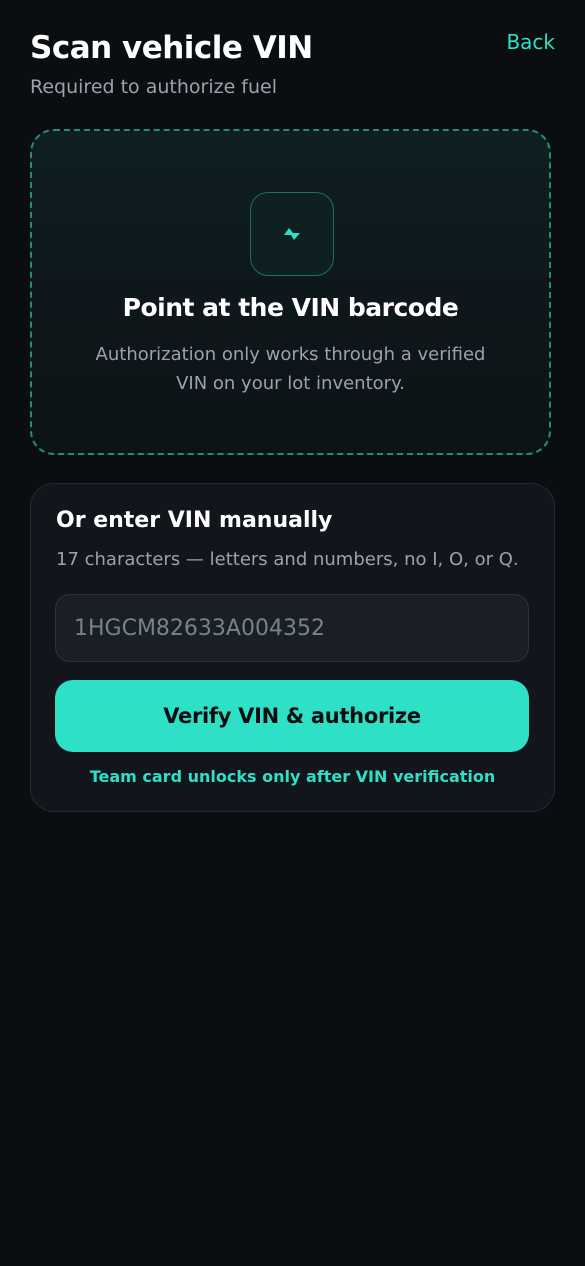 This screenshot has width=585, height=1266. What do you see at coordinates (290, 307) in the screenshot?
I see `scan-heading: Point at the VIN barcode` at bounding box center [290, 307].